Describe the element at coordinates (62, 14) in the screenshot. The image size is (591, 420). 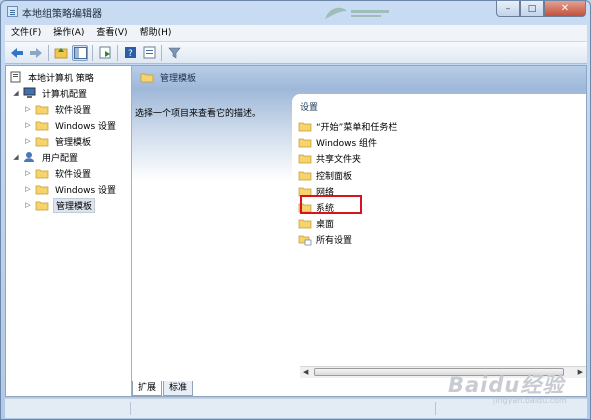
I see `window-title: 本地组策略编辑器` at that location.